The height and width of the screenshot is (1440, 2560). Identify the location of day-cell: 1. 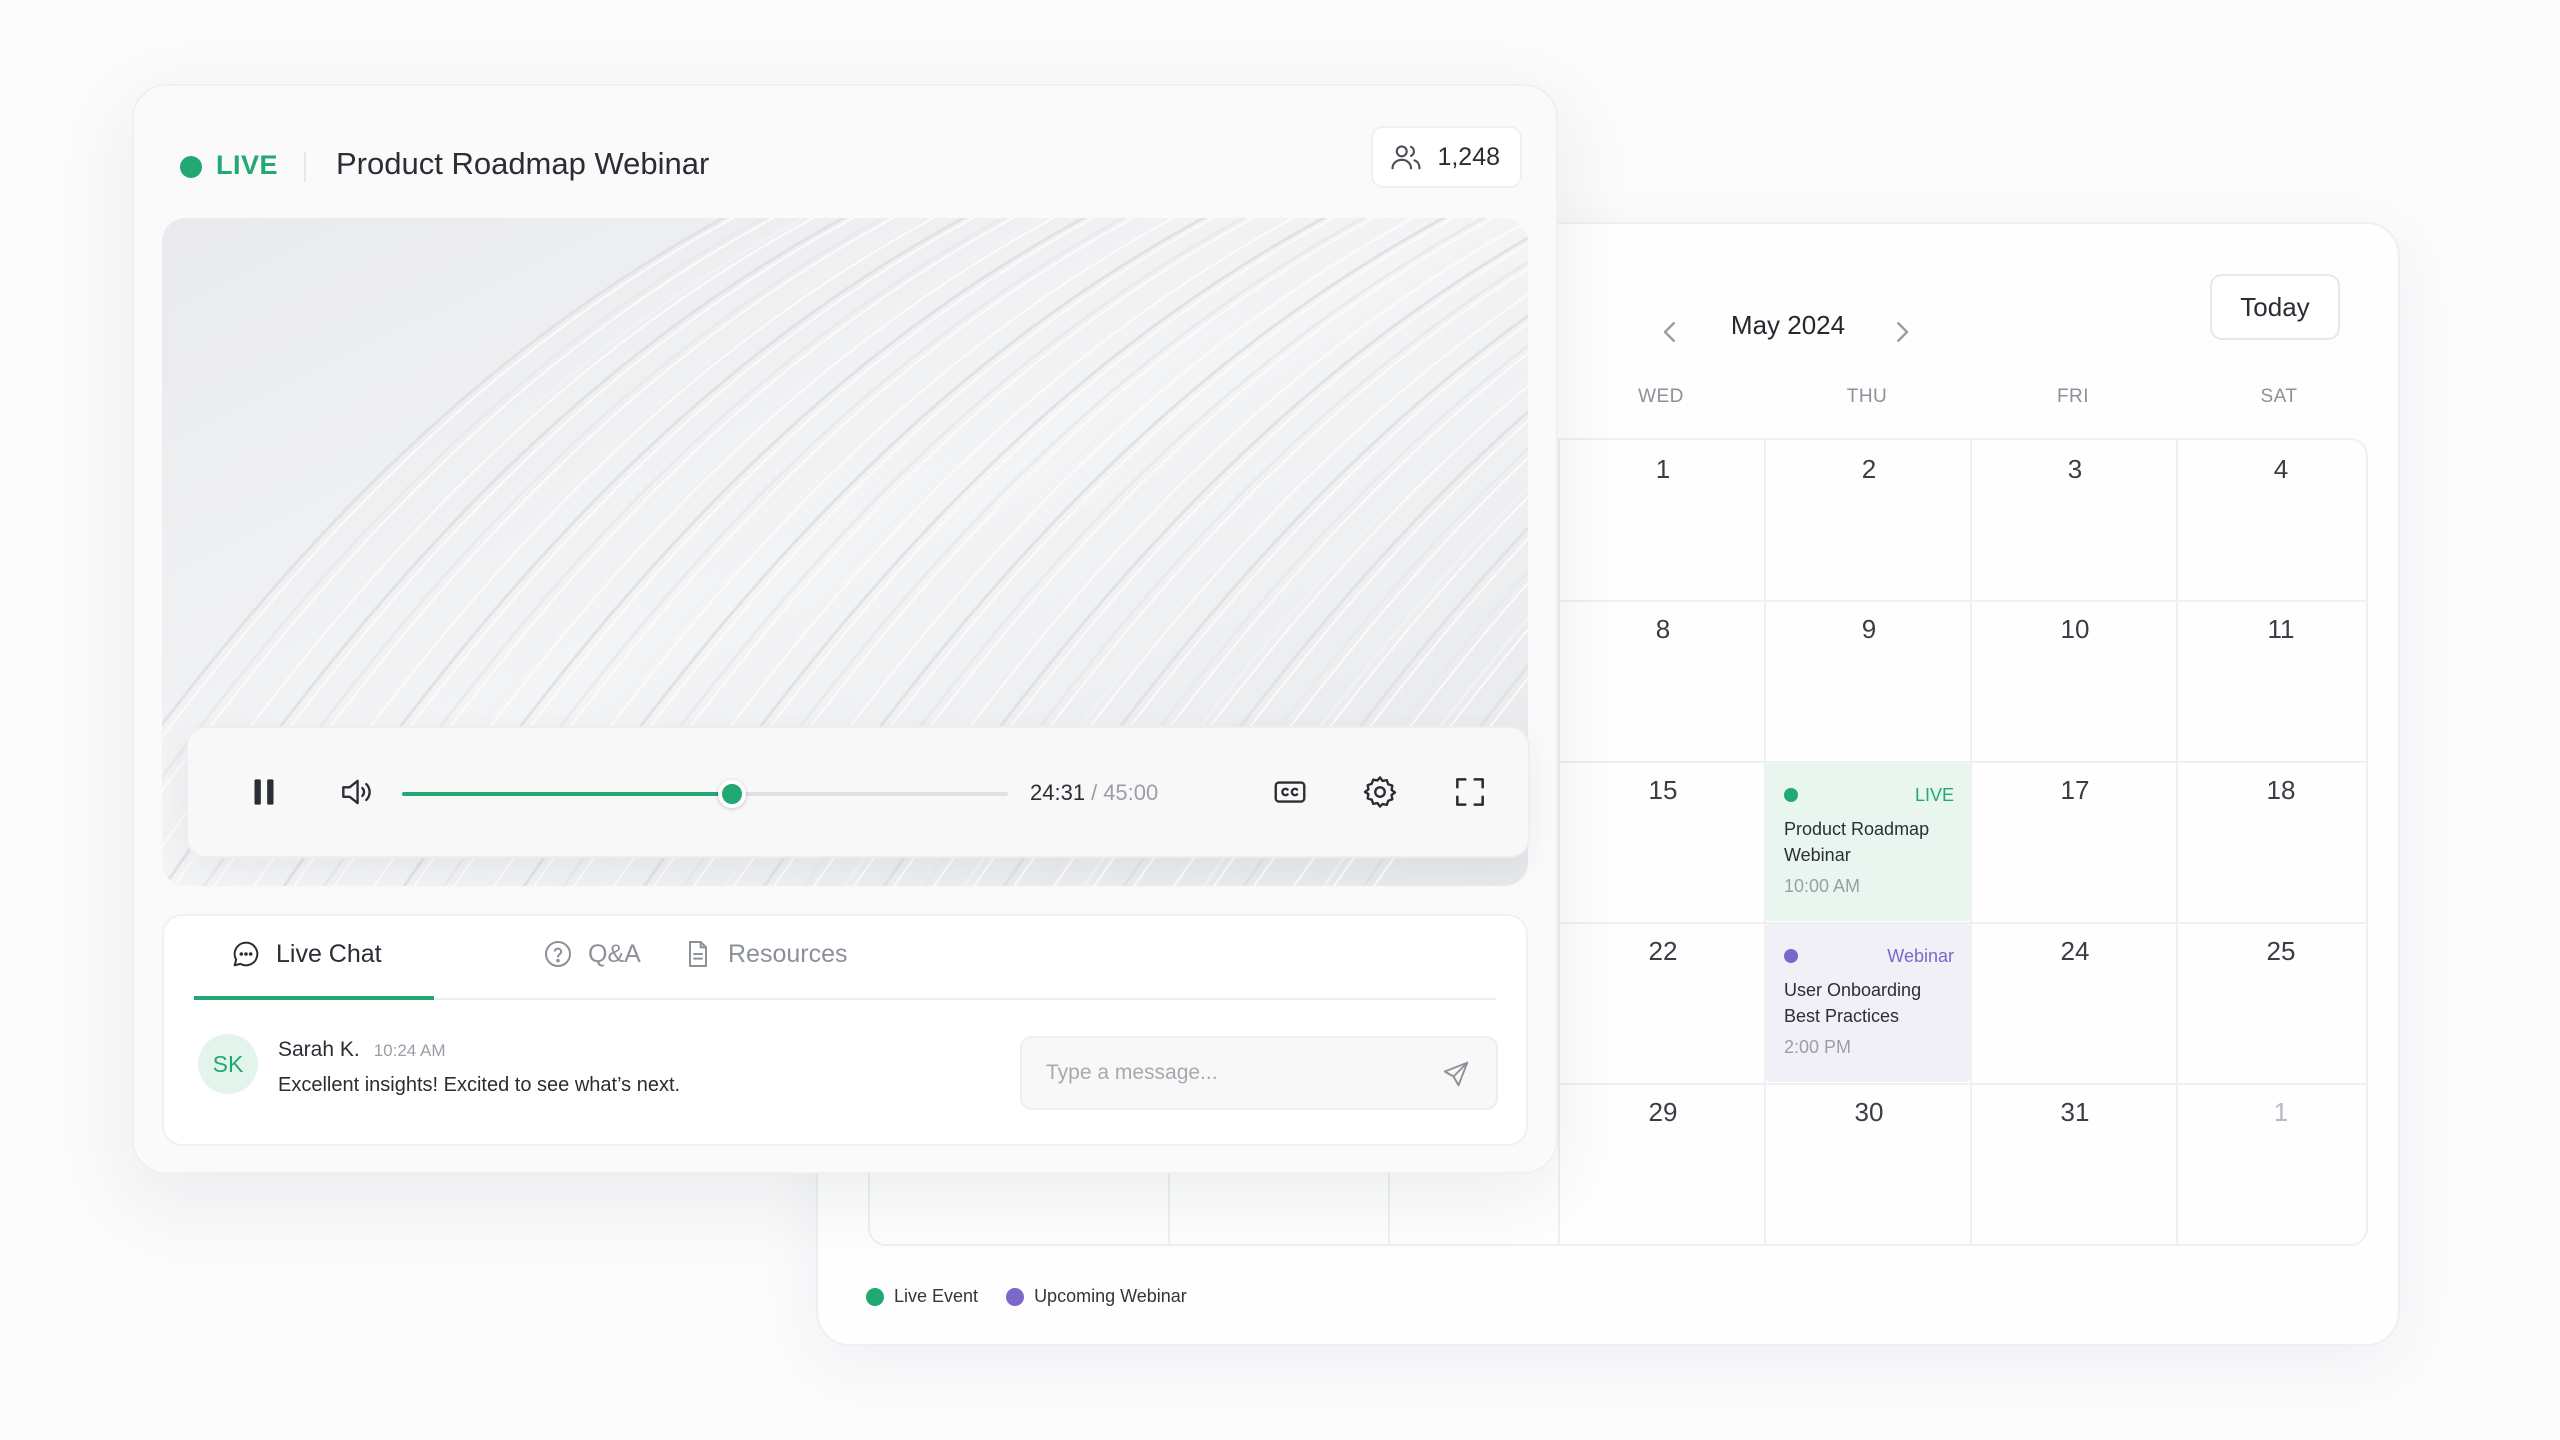
(1663, 469).